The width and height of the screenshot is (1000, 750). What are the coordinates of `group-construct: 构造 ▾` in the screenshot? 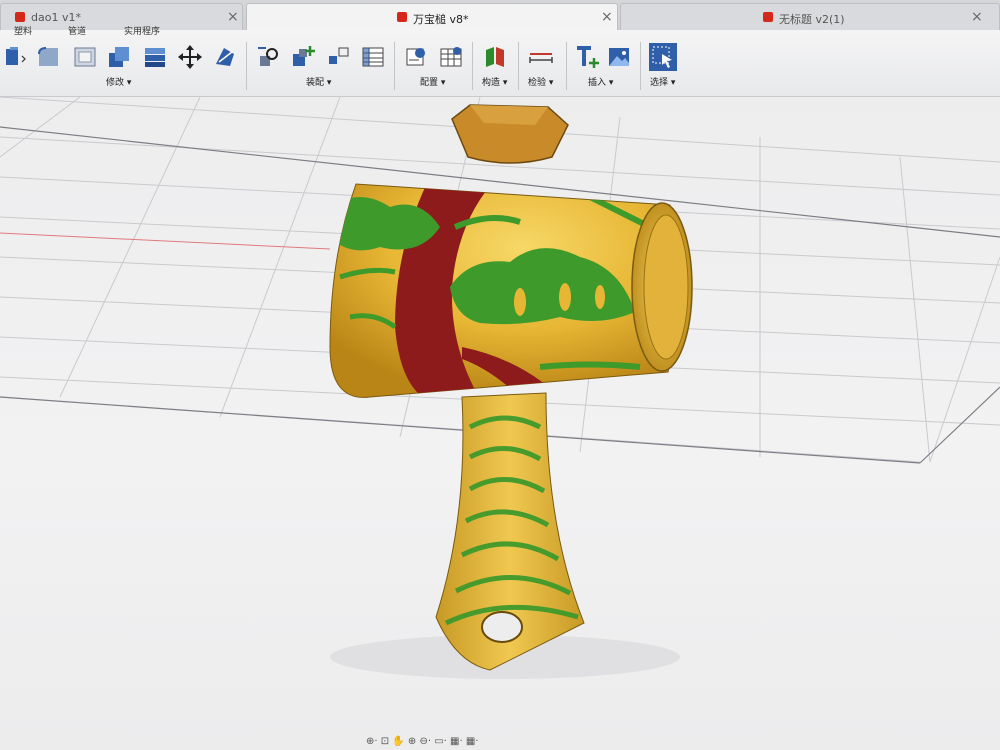 It's located at (494, 81).